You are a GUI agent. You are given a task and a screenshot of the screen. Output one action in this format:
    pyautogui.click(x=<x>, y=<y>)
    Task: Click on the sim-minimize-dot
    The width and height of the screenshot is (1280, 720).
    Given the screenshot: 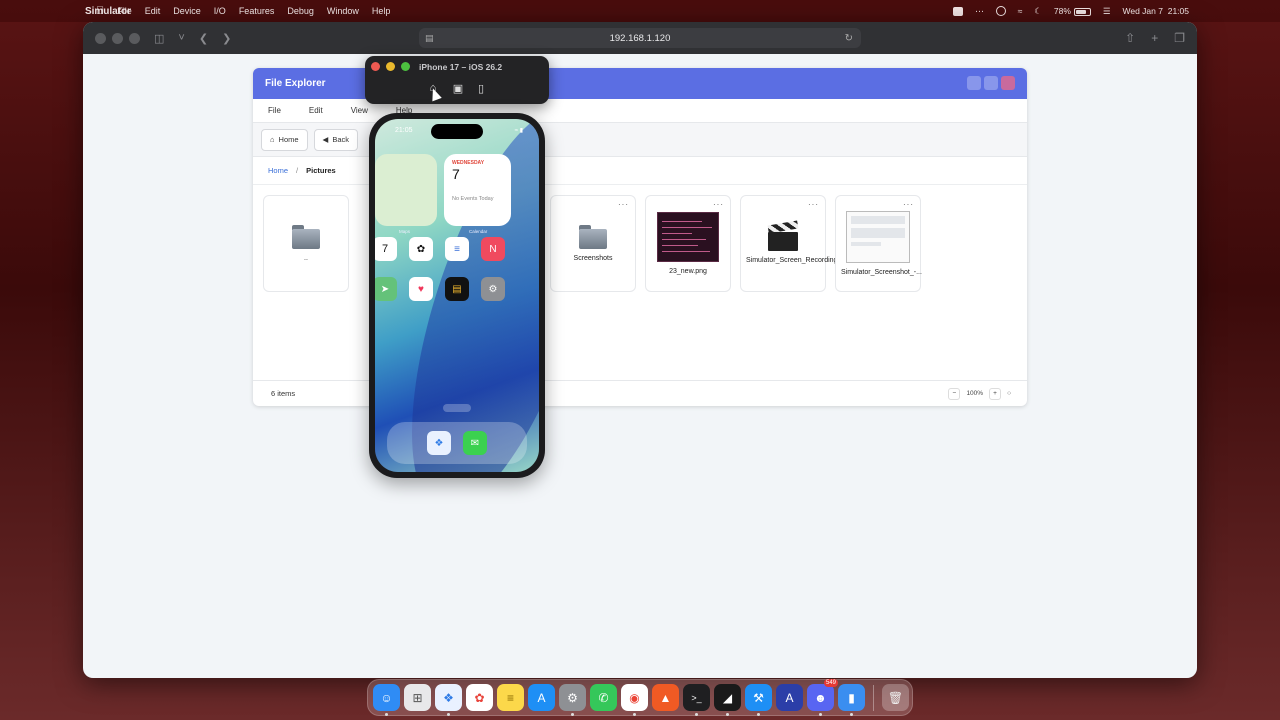 What is the action you would take?
    pyautogui.click(x=390, y=66)
    